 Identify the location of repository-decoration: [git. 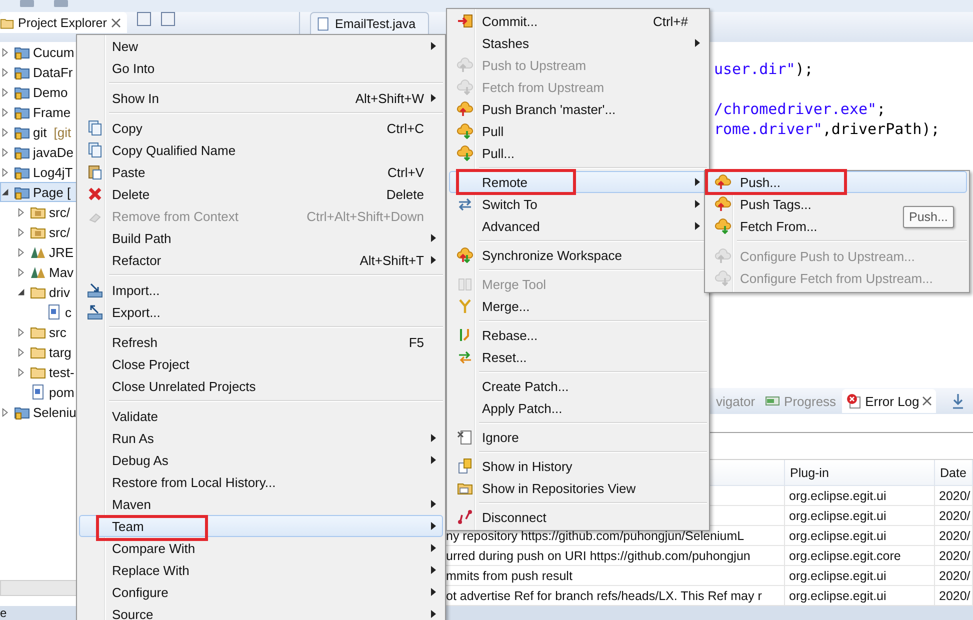
(63, 132).